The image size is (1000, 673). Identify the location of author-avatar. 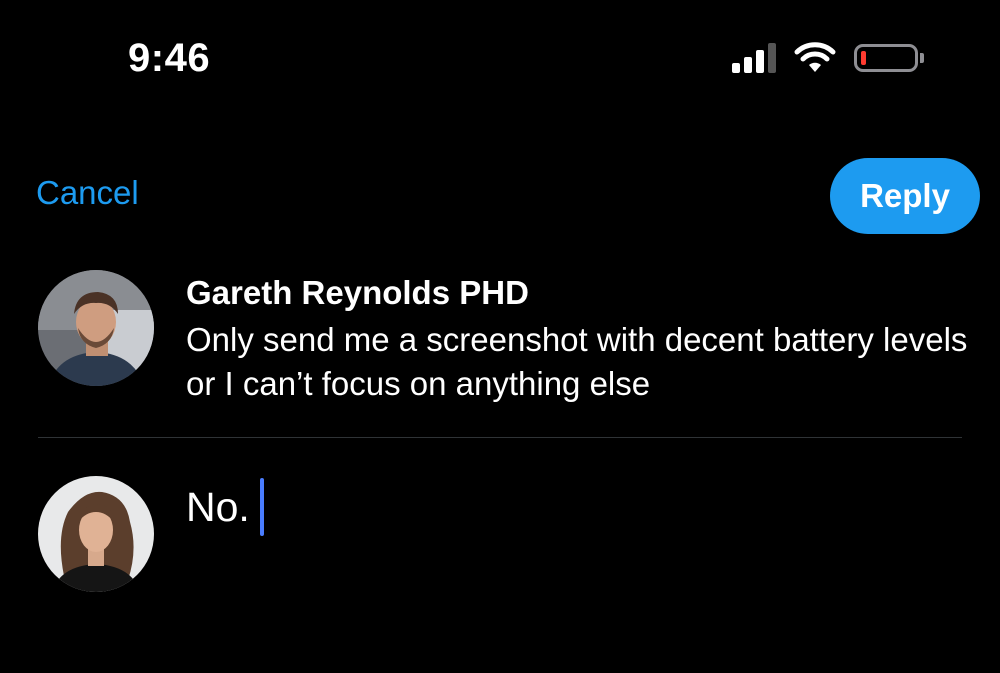
(96, 328).